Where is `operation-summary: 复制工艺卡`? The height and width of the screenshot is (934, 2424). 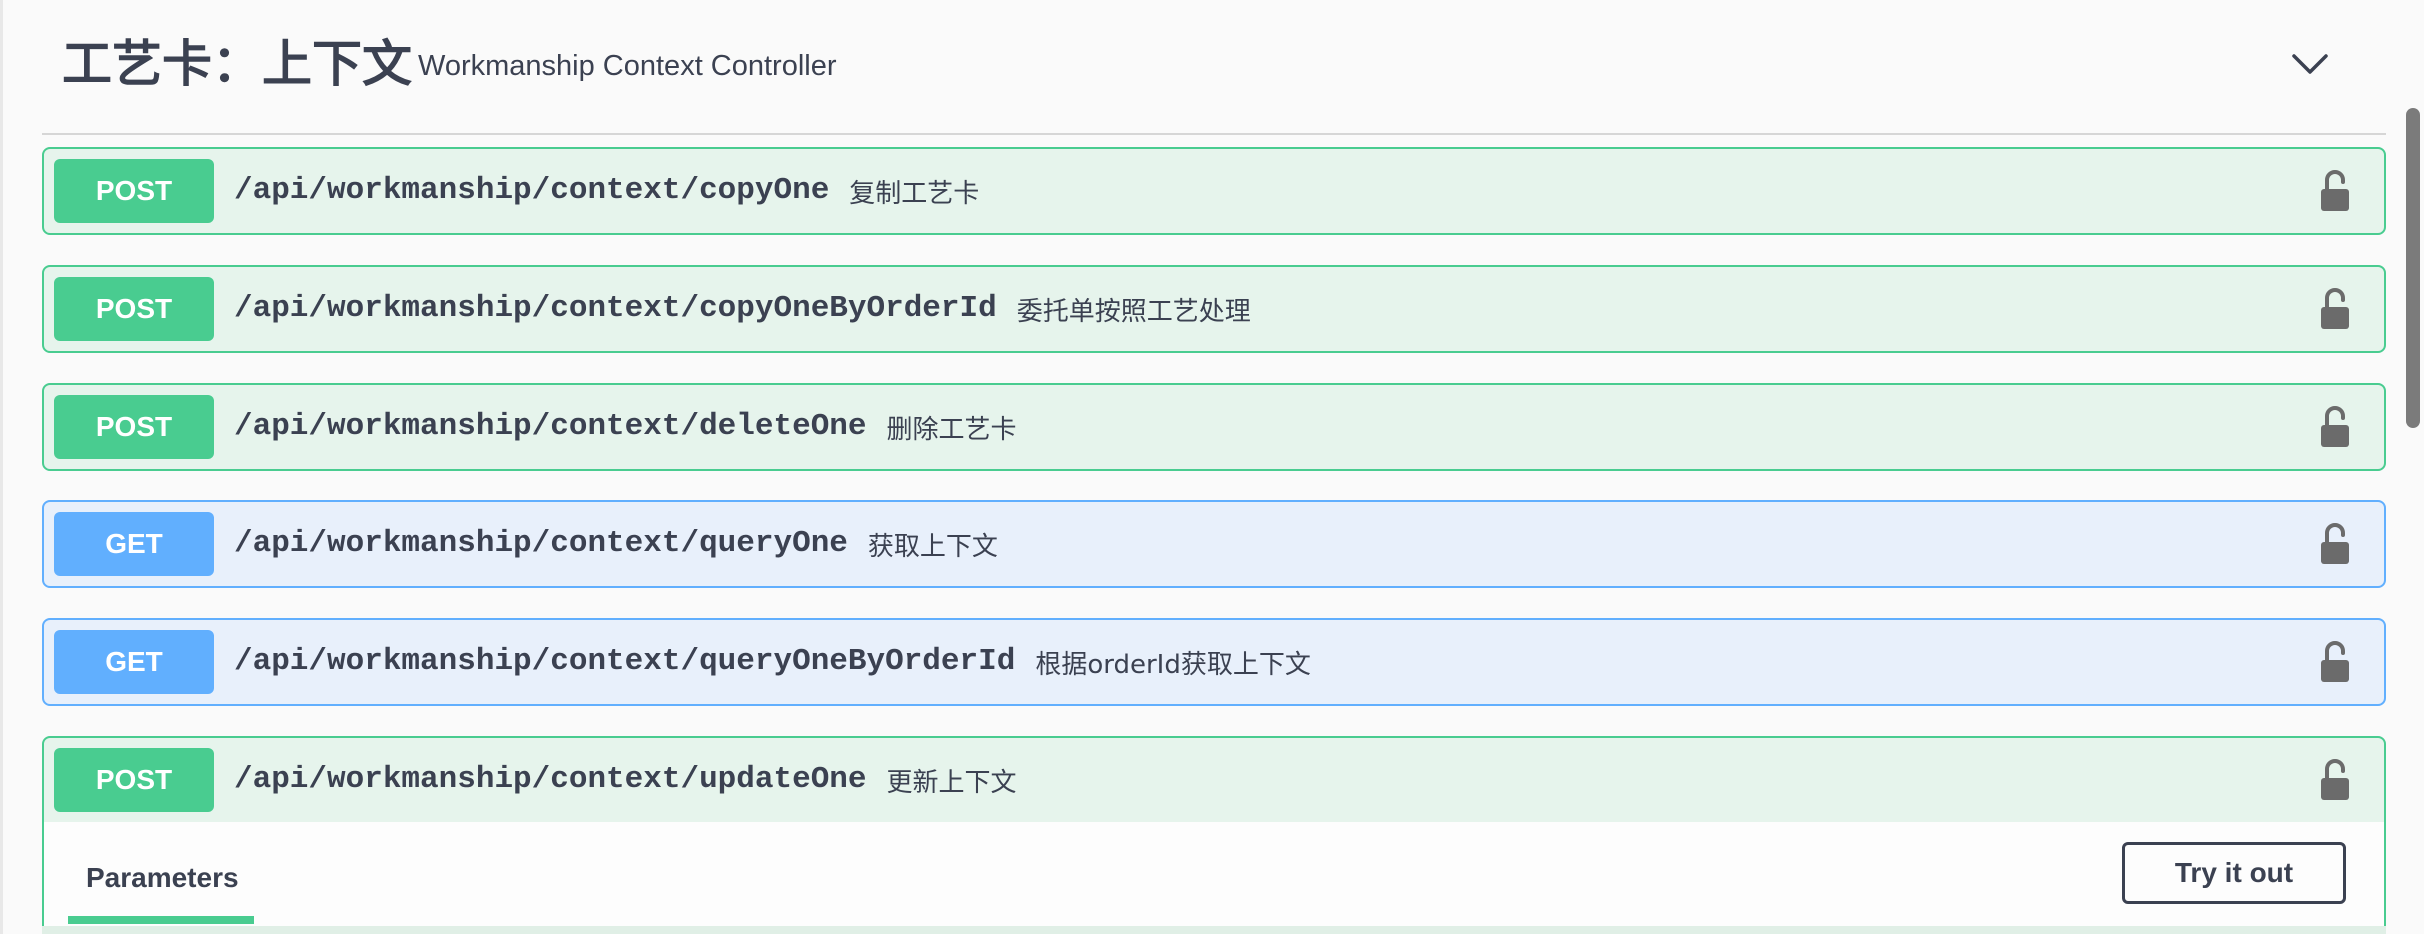 operation-summary: 复制工艺卡 is located at coordinates (914, 193).